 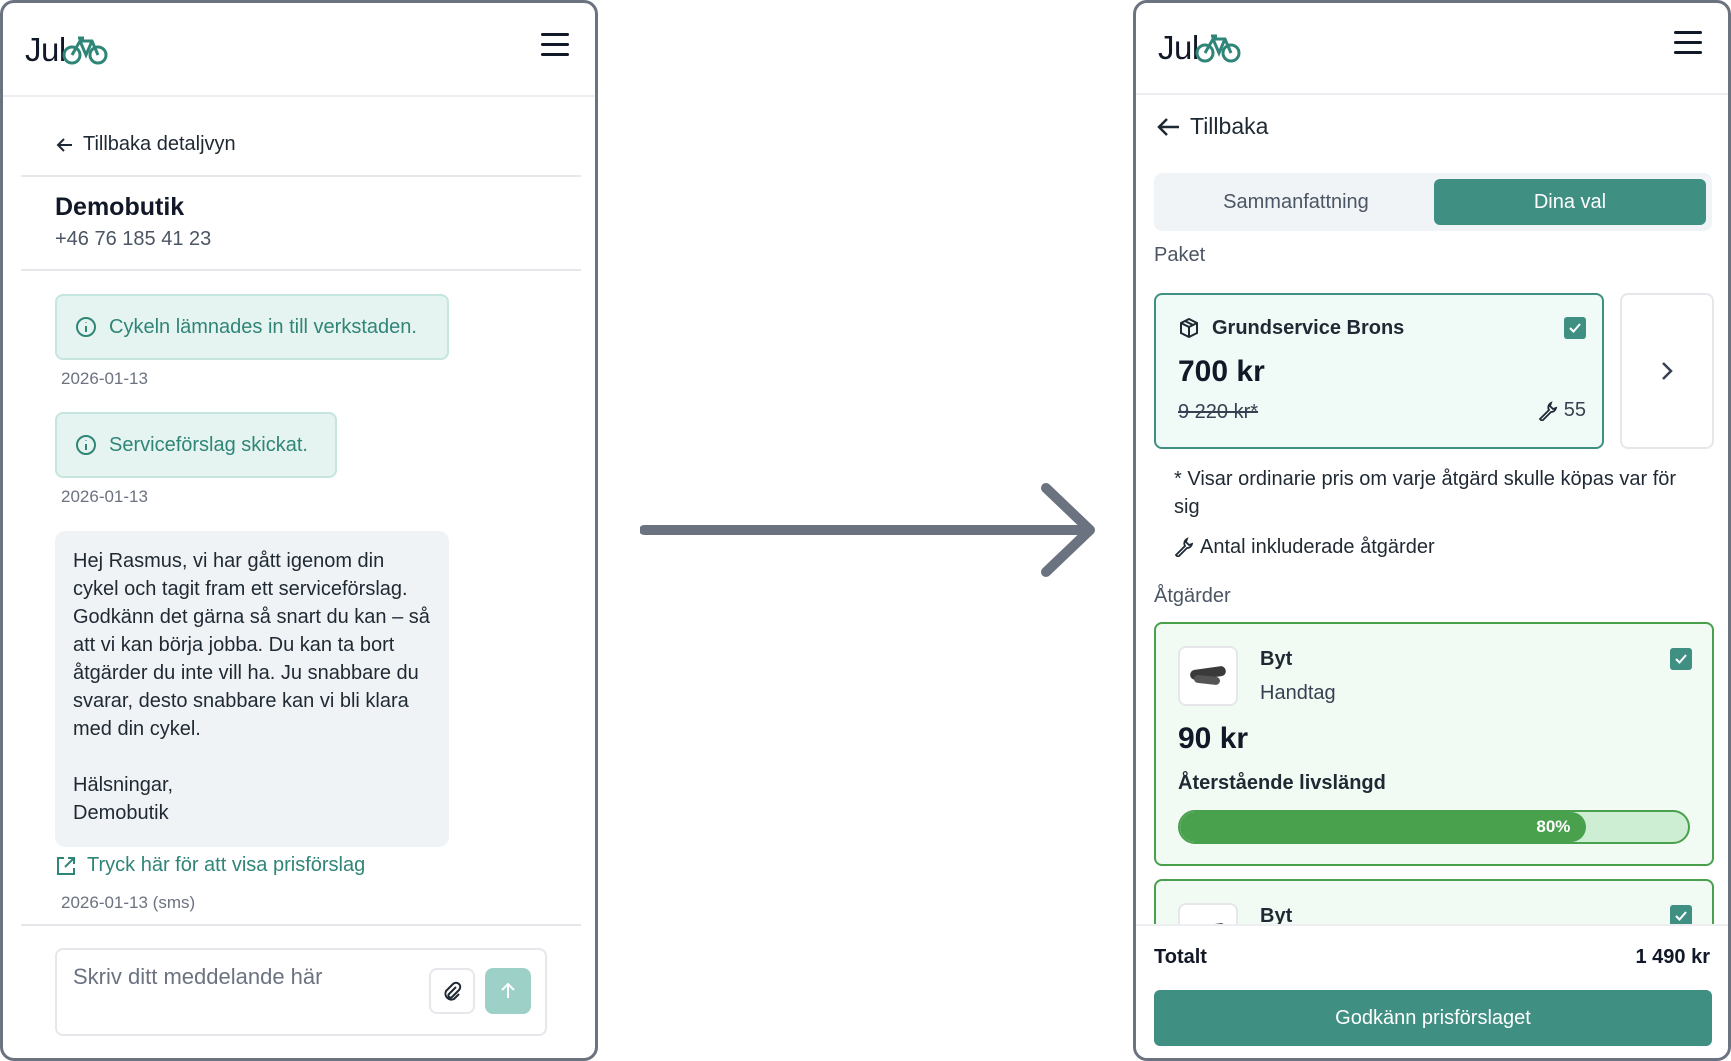 I want to click on package-original-price: 9 220 kr*, so click(x=1218, y=412).